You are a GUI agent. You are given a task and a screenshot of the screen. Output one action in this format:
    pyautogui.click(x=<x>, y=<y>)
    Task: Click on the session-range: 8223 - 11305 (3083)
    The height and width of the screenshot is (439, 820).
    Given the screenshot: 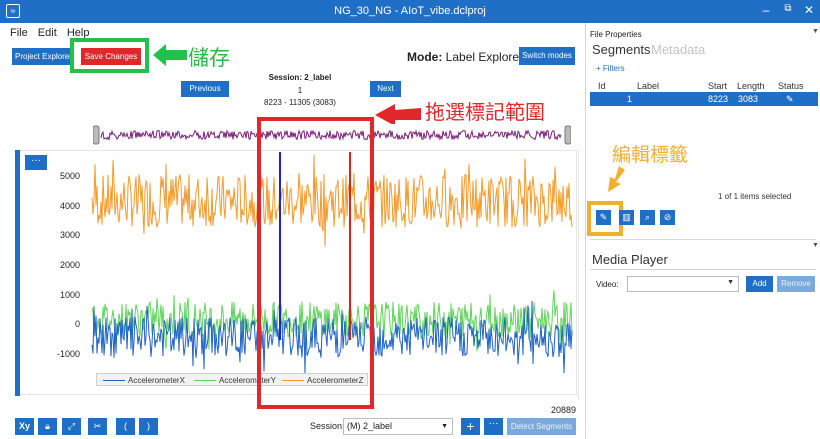 What is the action you would take?
    pyautogui.click(x=300, y=102)
    